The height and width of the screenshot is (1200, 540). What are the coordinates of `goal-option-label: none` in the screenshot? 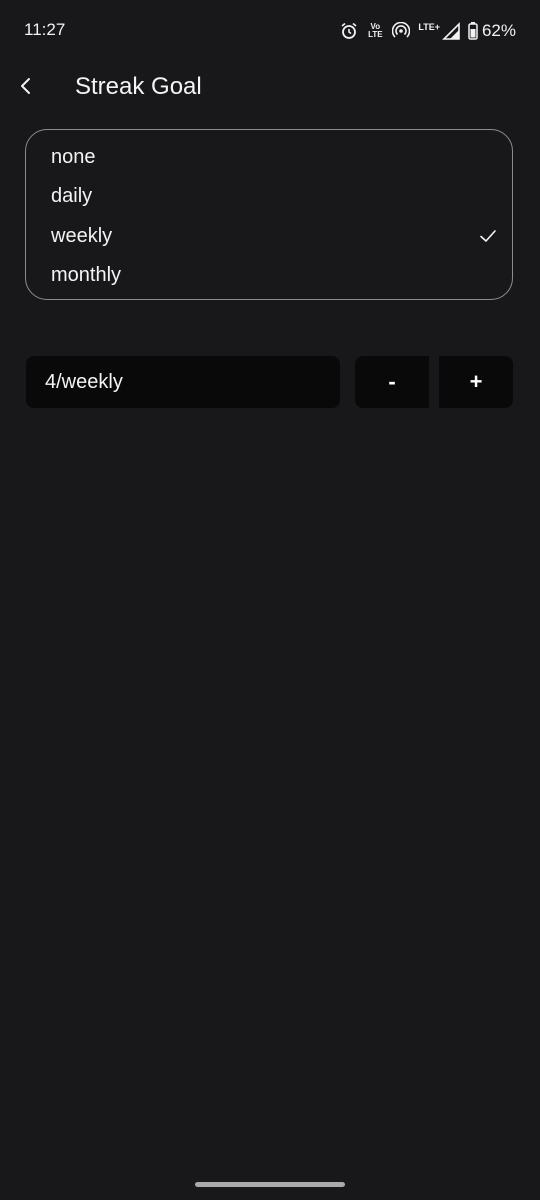 It's located at (73, 156).